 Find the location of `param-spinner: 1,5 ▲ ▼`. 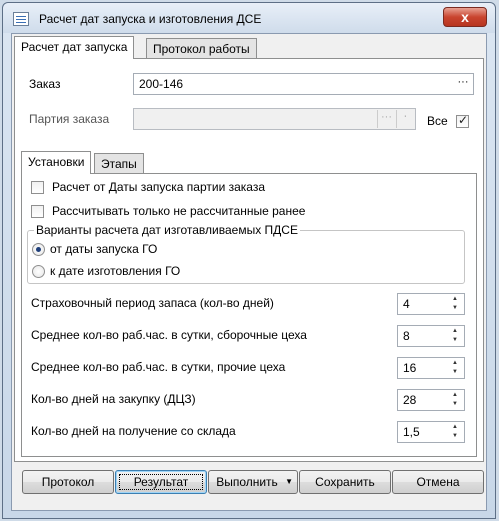

param-spinner: 1,5 ▲ ▼ is located at coordinates (431, 432).